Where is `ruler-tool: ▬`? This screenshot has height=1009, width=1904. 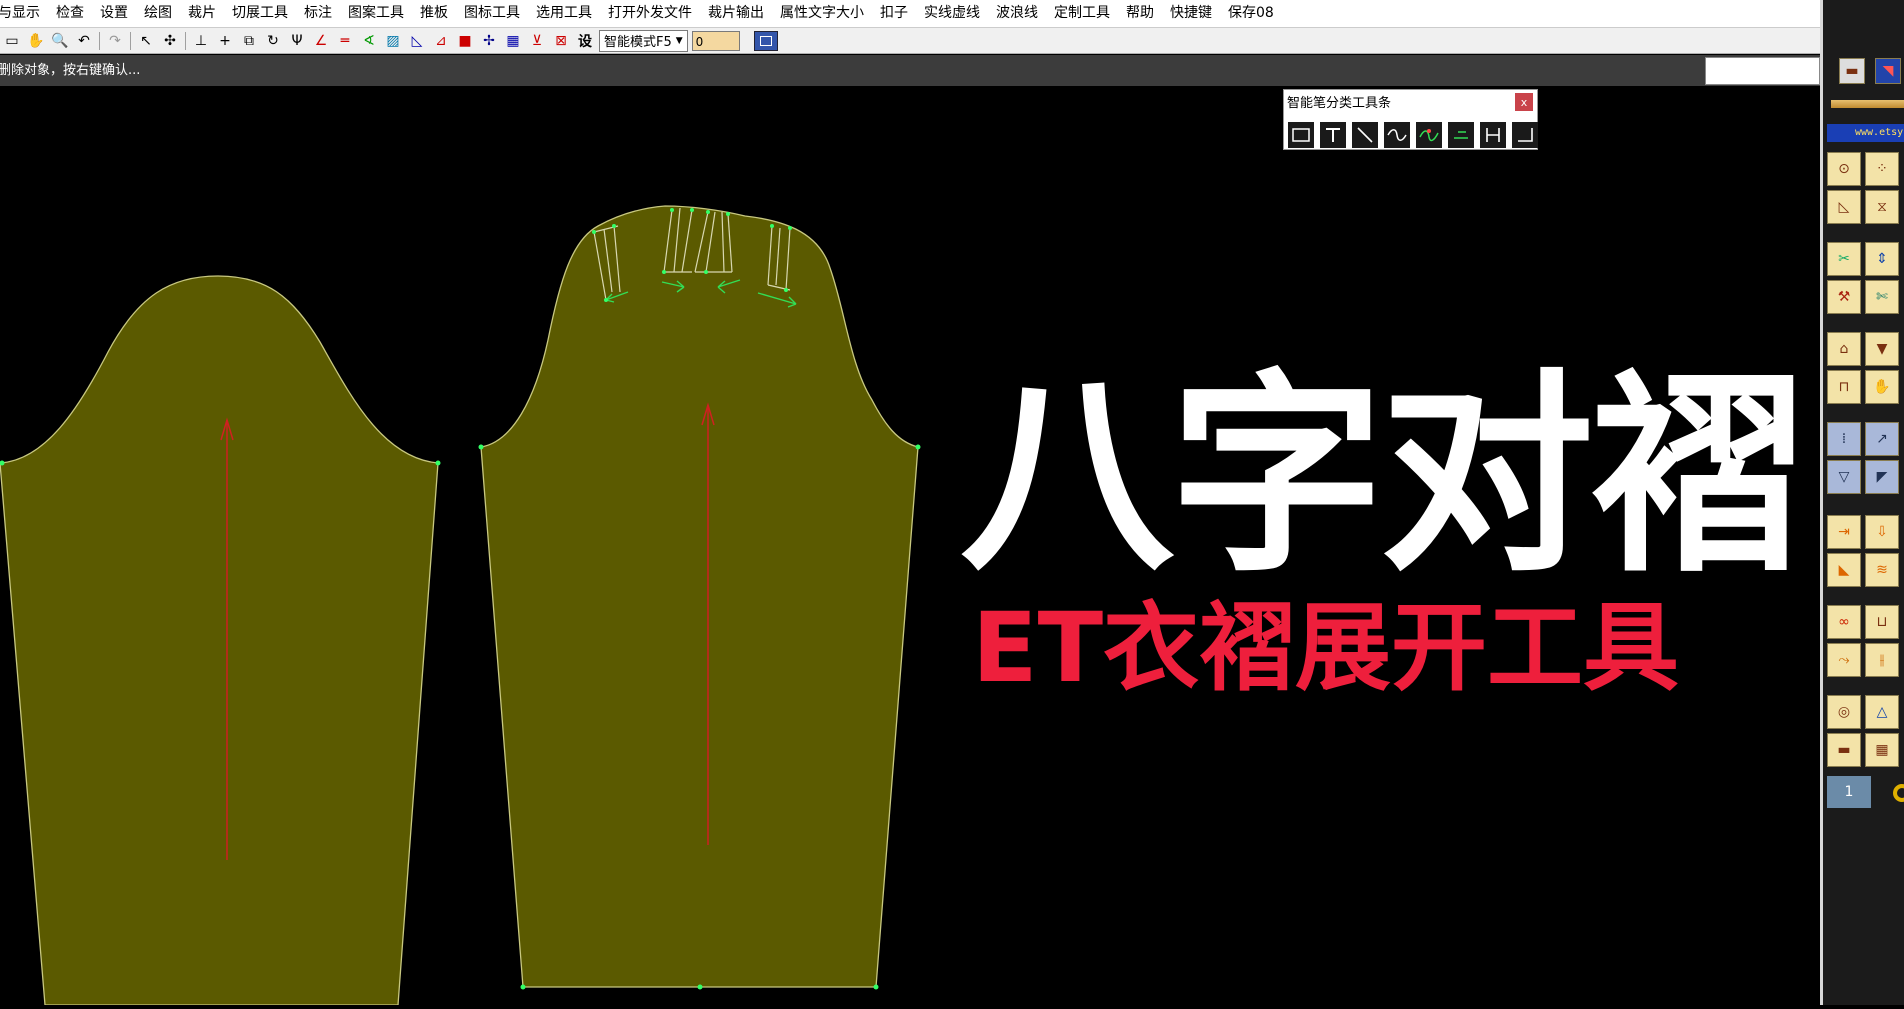 ruler-tool: ▬ is located at coordinates (1844, 750).